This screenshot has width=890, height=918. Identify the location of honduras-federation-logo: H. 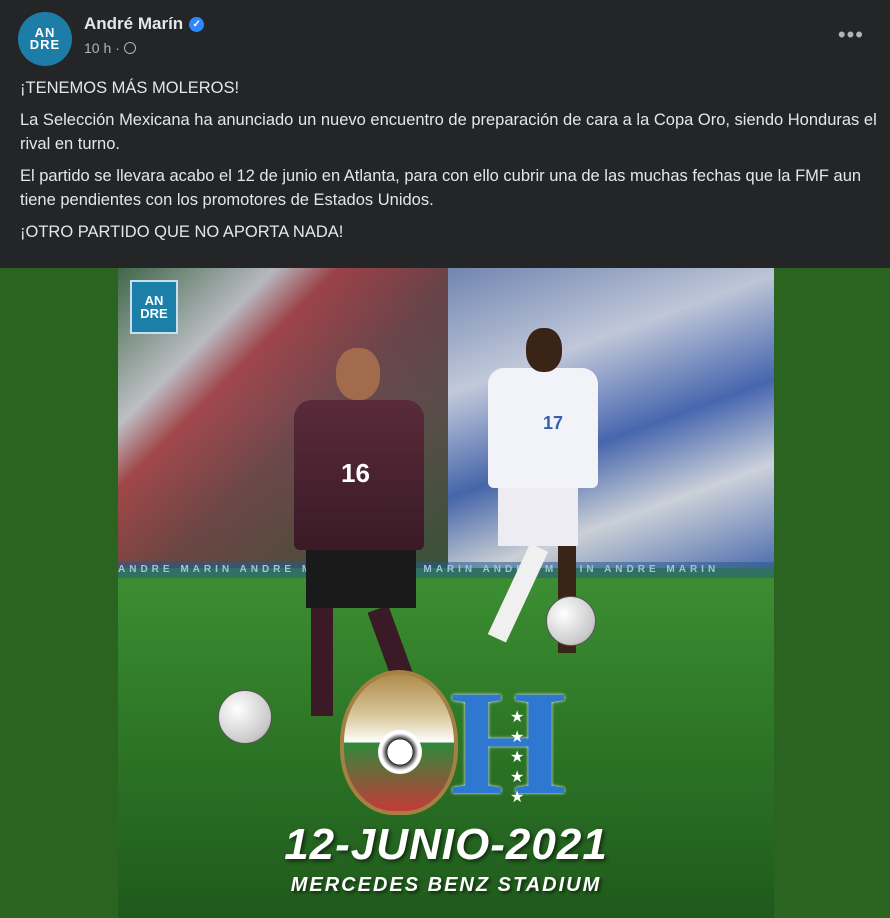
(508, 743).